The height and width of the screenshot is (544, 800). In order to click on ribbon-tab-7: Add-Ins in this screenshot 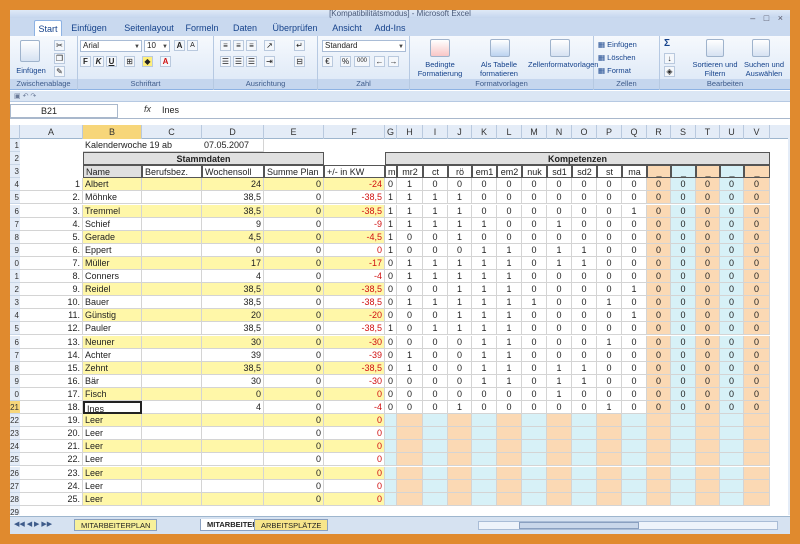, I will do `click(390, 28)`.